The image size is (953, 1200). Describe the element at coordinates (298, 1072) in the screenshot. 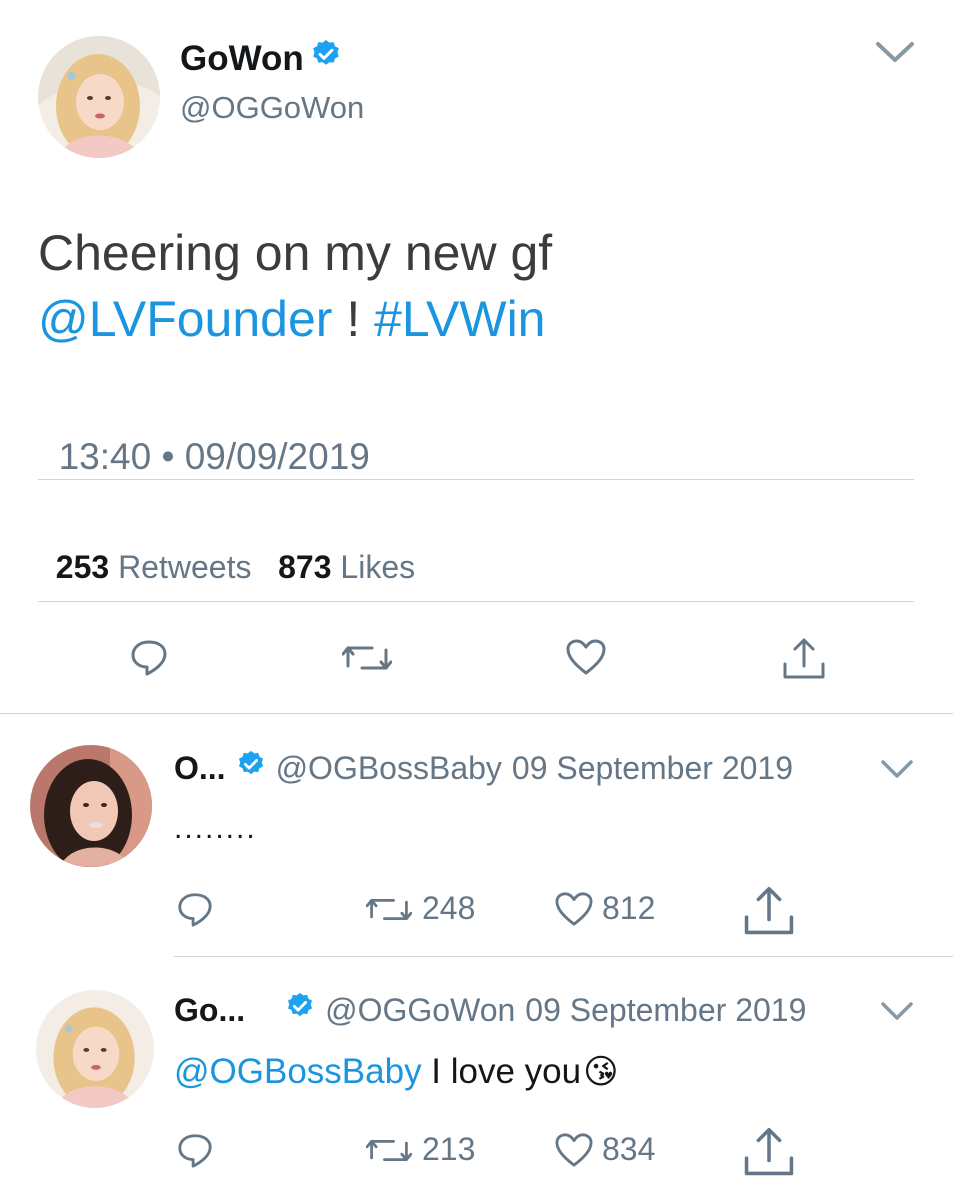

I see `mention-link: @OGBossBaby` at that location.